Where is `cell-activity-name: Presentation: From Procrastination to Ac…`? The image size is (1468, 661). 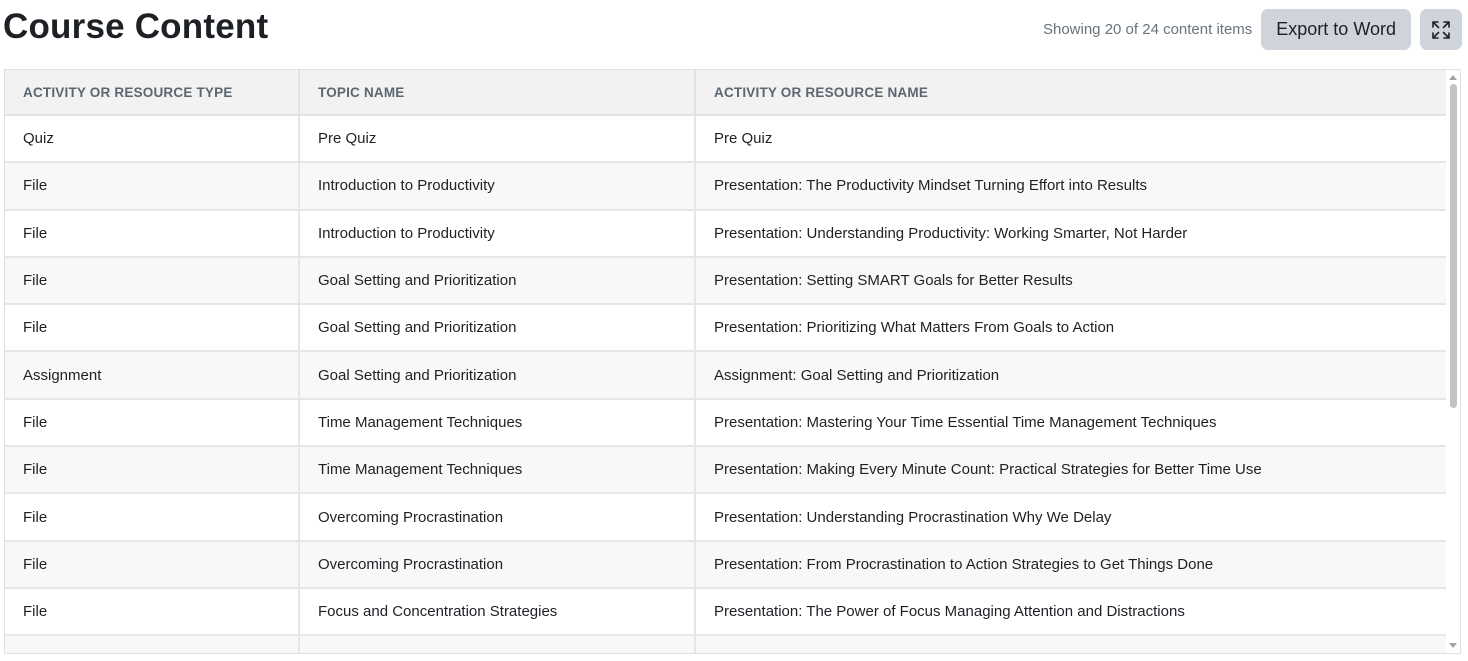
cell-activity-name: Presentation: From Procrastination to Ac… is located at coordinates (1071, 564).